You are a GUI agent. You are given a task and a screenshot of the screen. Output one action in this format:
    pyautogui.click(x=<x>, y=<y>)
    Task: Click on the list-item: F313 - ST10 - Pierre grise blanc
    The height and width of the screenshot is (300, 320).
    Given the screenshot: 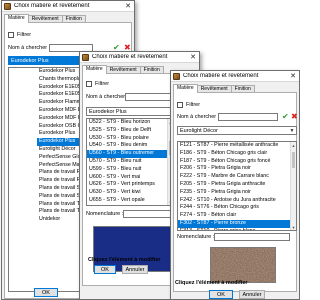 What is the action you would take?
    pyautogui.click(x=234, y=229)
    